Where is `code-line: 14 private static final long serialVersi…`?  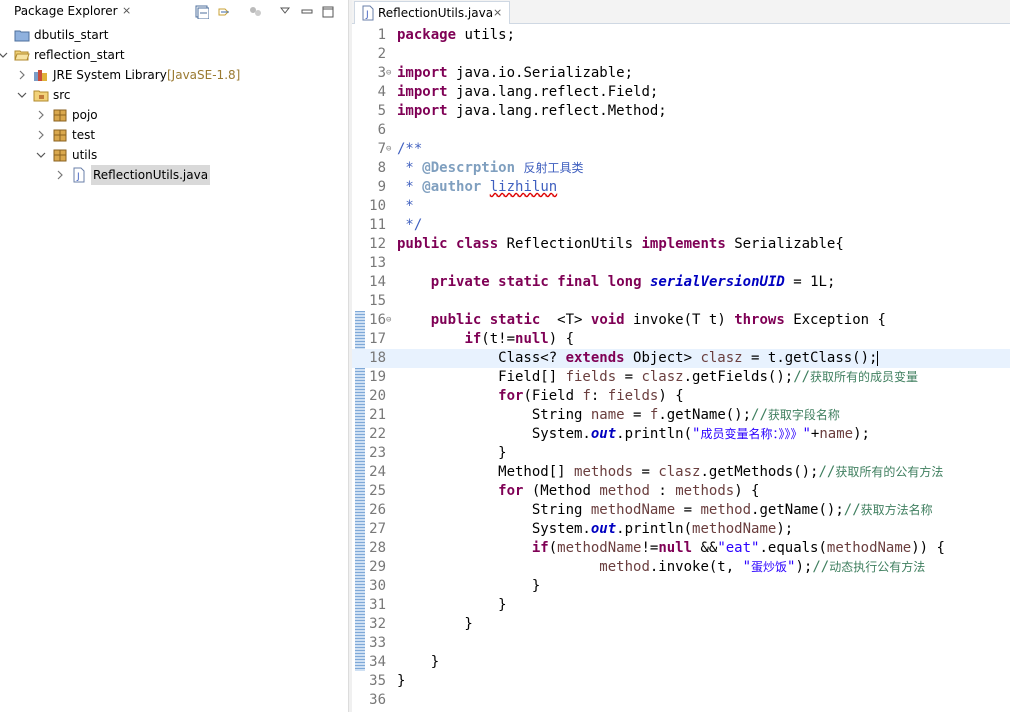
code-line: 14 private static final long serialVersi… is located at coordinates (681, 282).